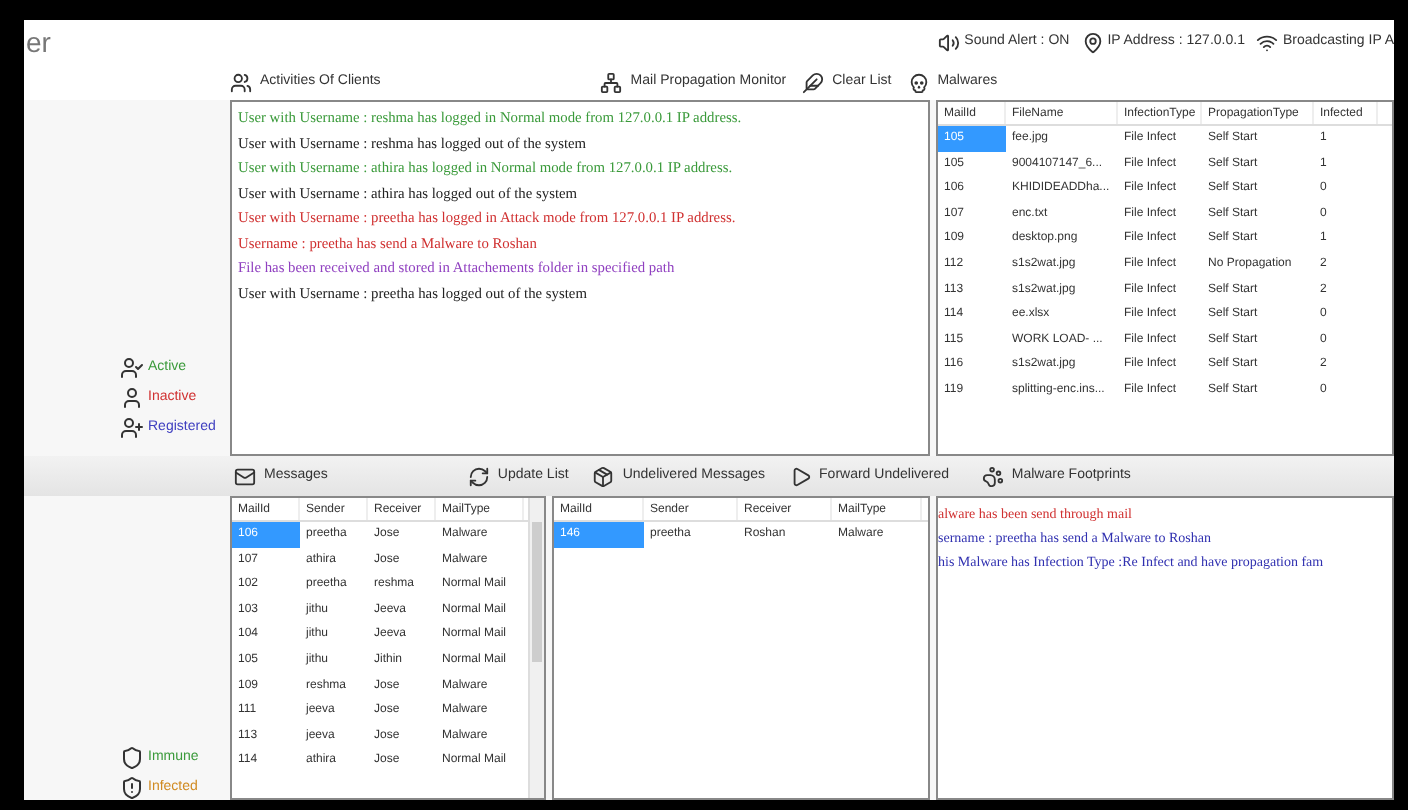 Image resolution: width=1408 pixels, height=810 pixels. What do you see at coordinates (241, 82) in the screenshot?
I see `users-icon` at bounding box center [241, 82].